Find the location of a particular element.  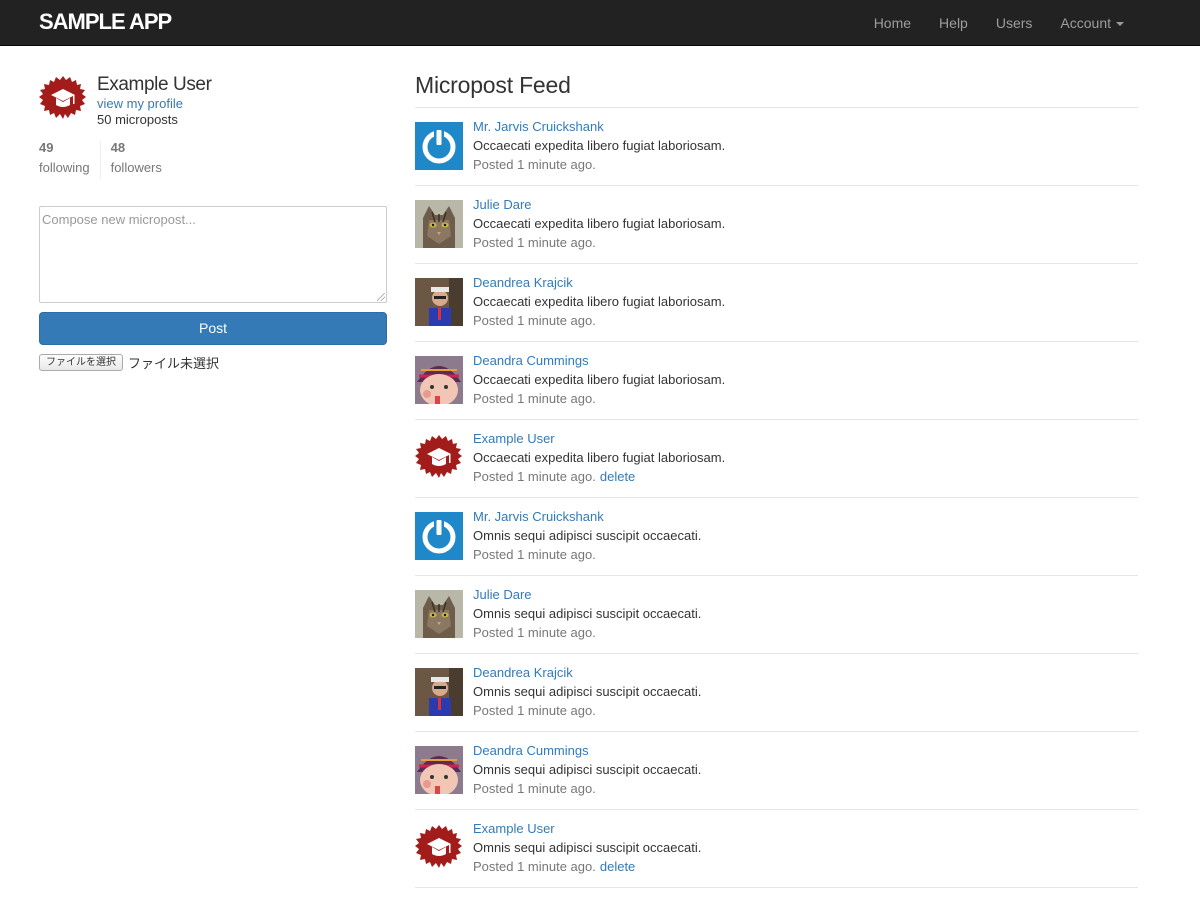

following-count: 49 is located at coordinates (46, 147).